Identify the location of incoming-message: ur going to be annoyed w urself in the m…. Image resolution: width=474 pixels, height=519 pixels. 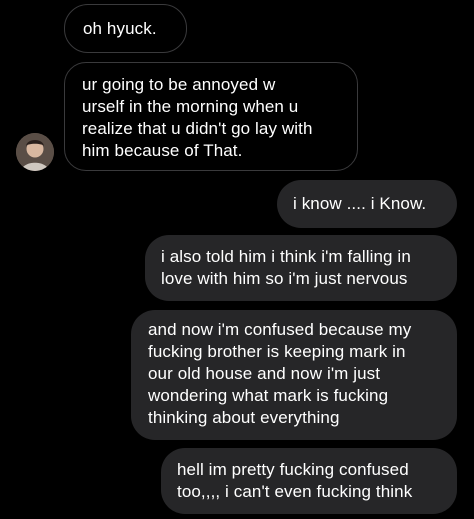
(211, 116).